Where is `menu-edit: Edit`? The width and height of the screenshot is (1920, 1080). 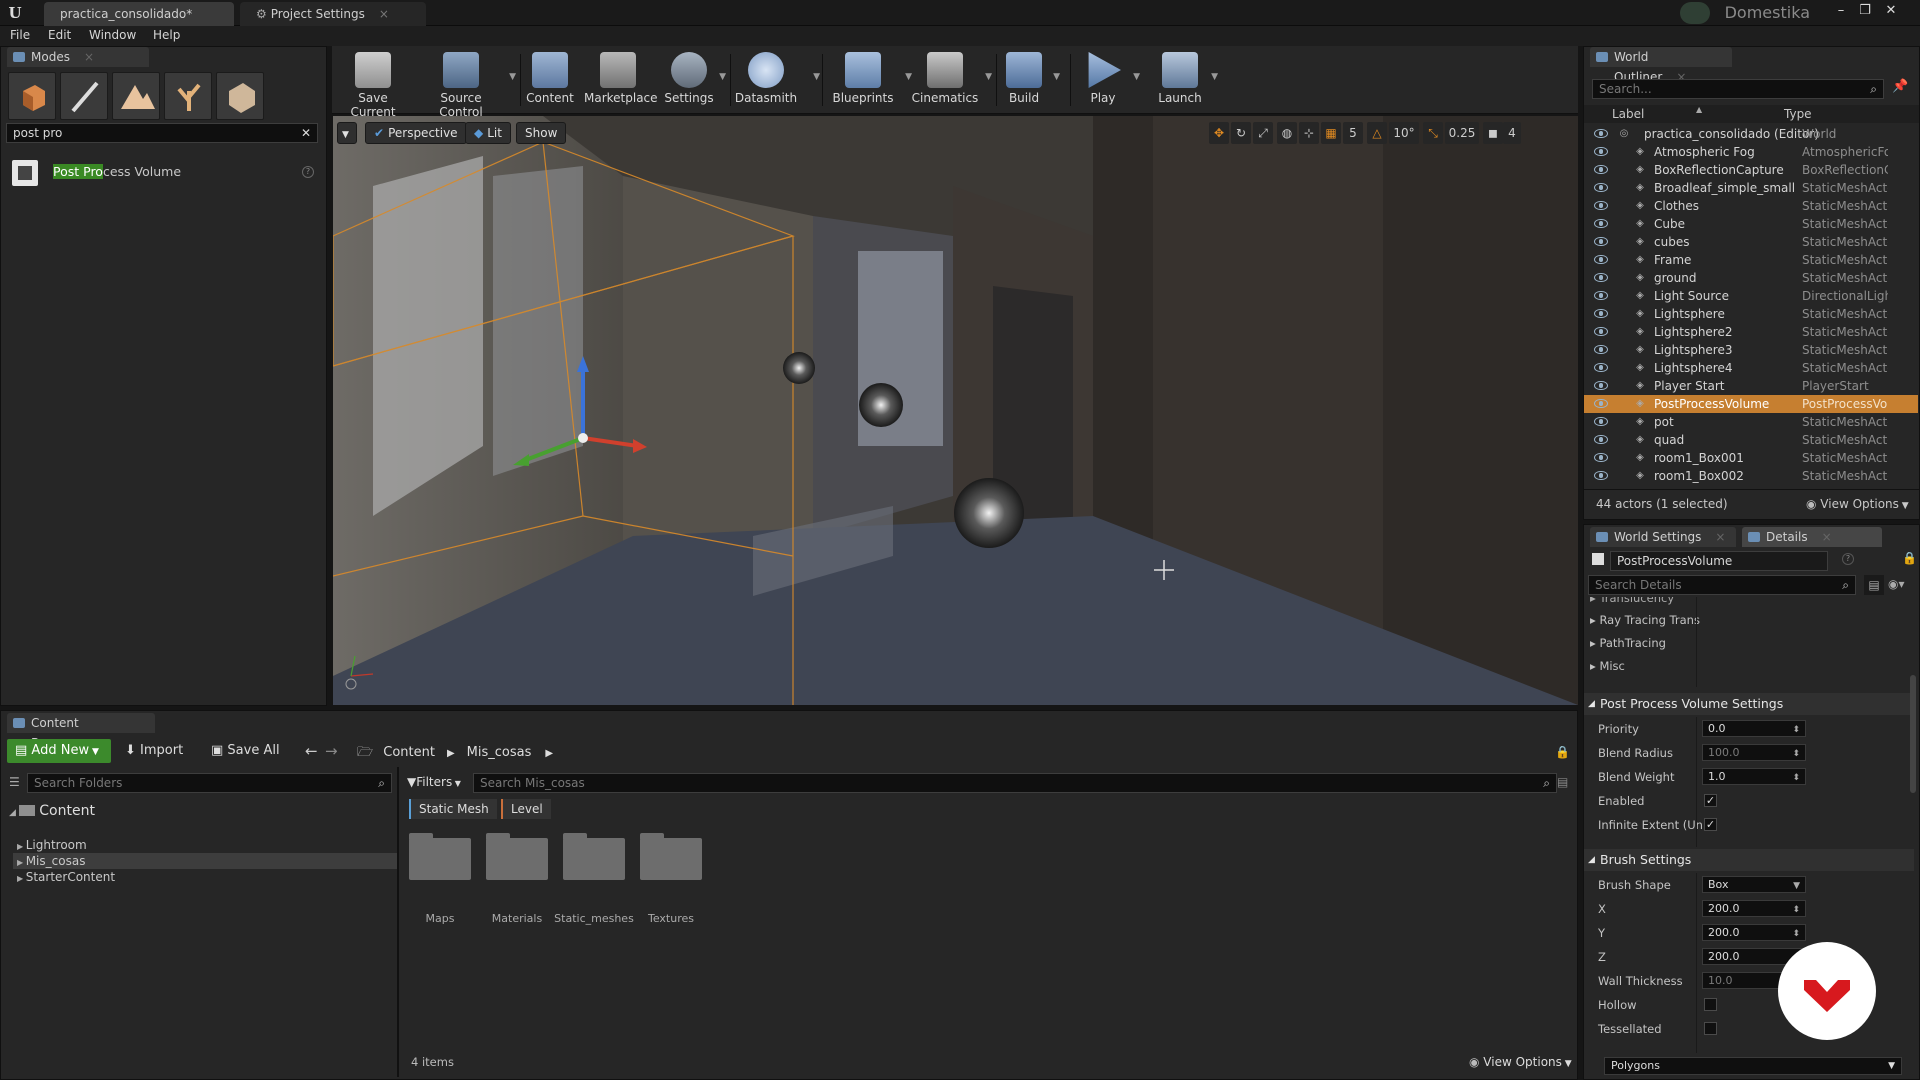 menu-edit: Edit is located at coordinates (59, 35).